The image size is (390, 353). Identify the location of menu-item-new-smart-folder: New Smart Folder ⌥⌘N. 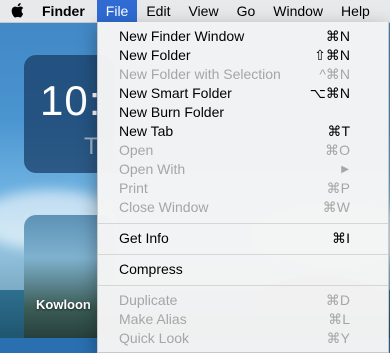
(243, 93).